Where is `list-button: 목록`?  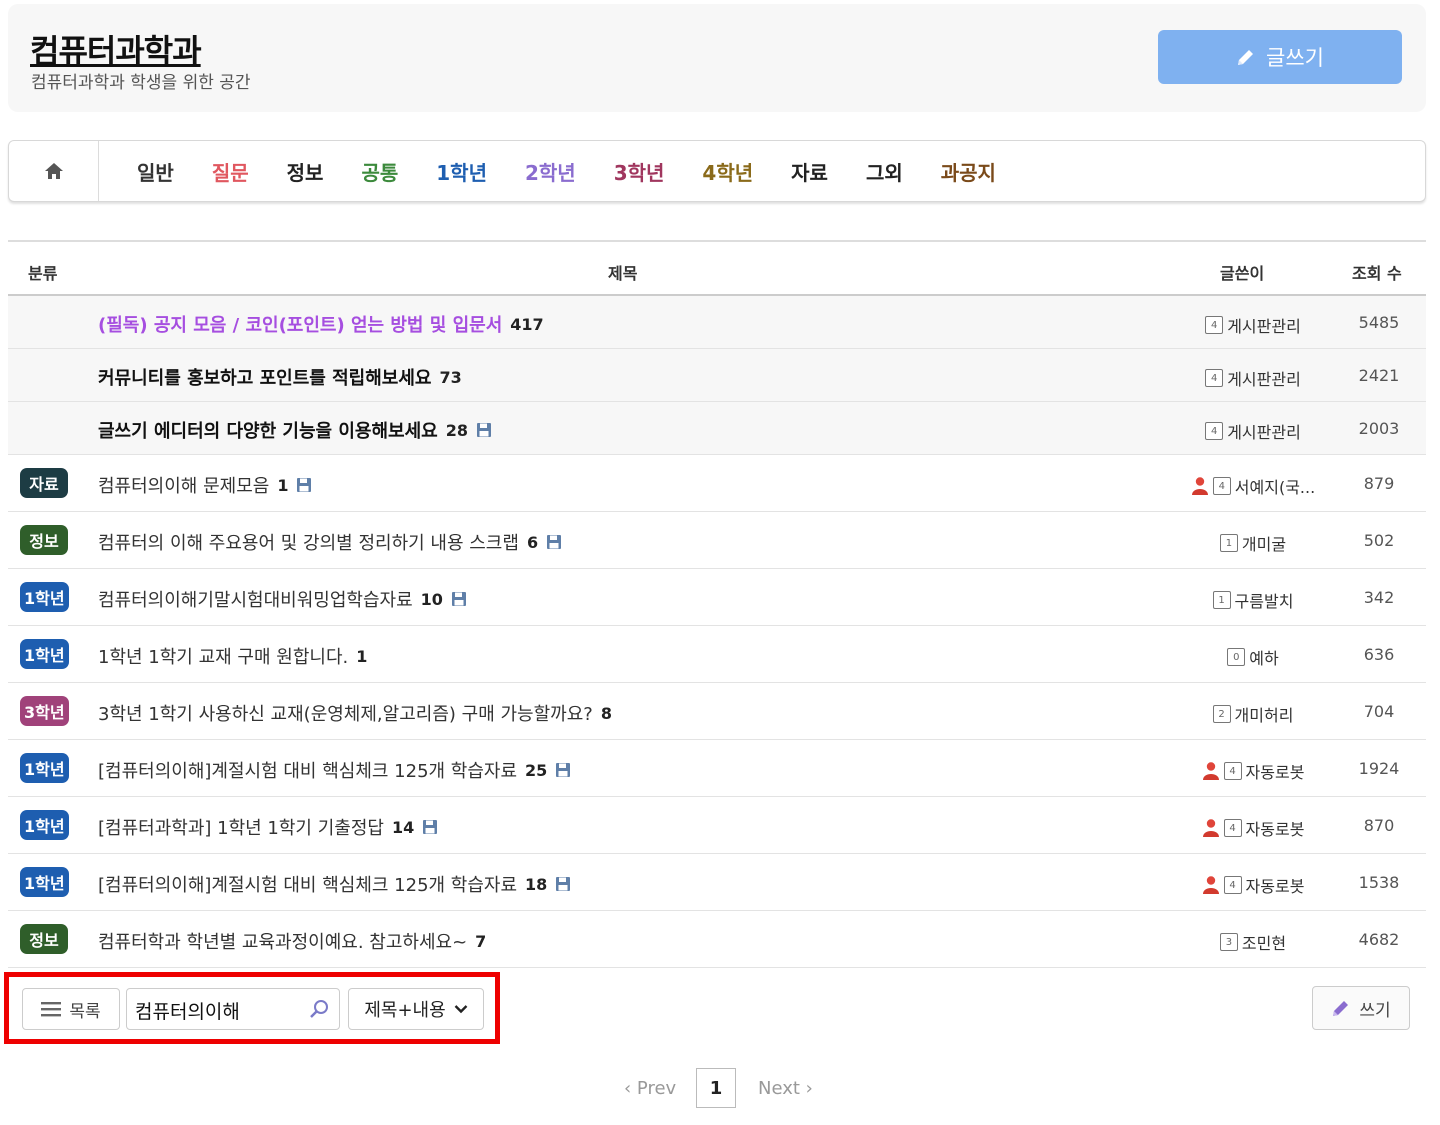 list-button: 목록 is located at coordinates (71, 1009).